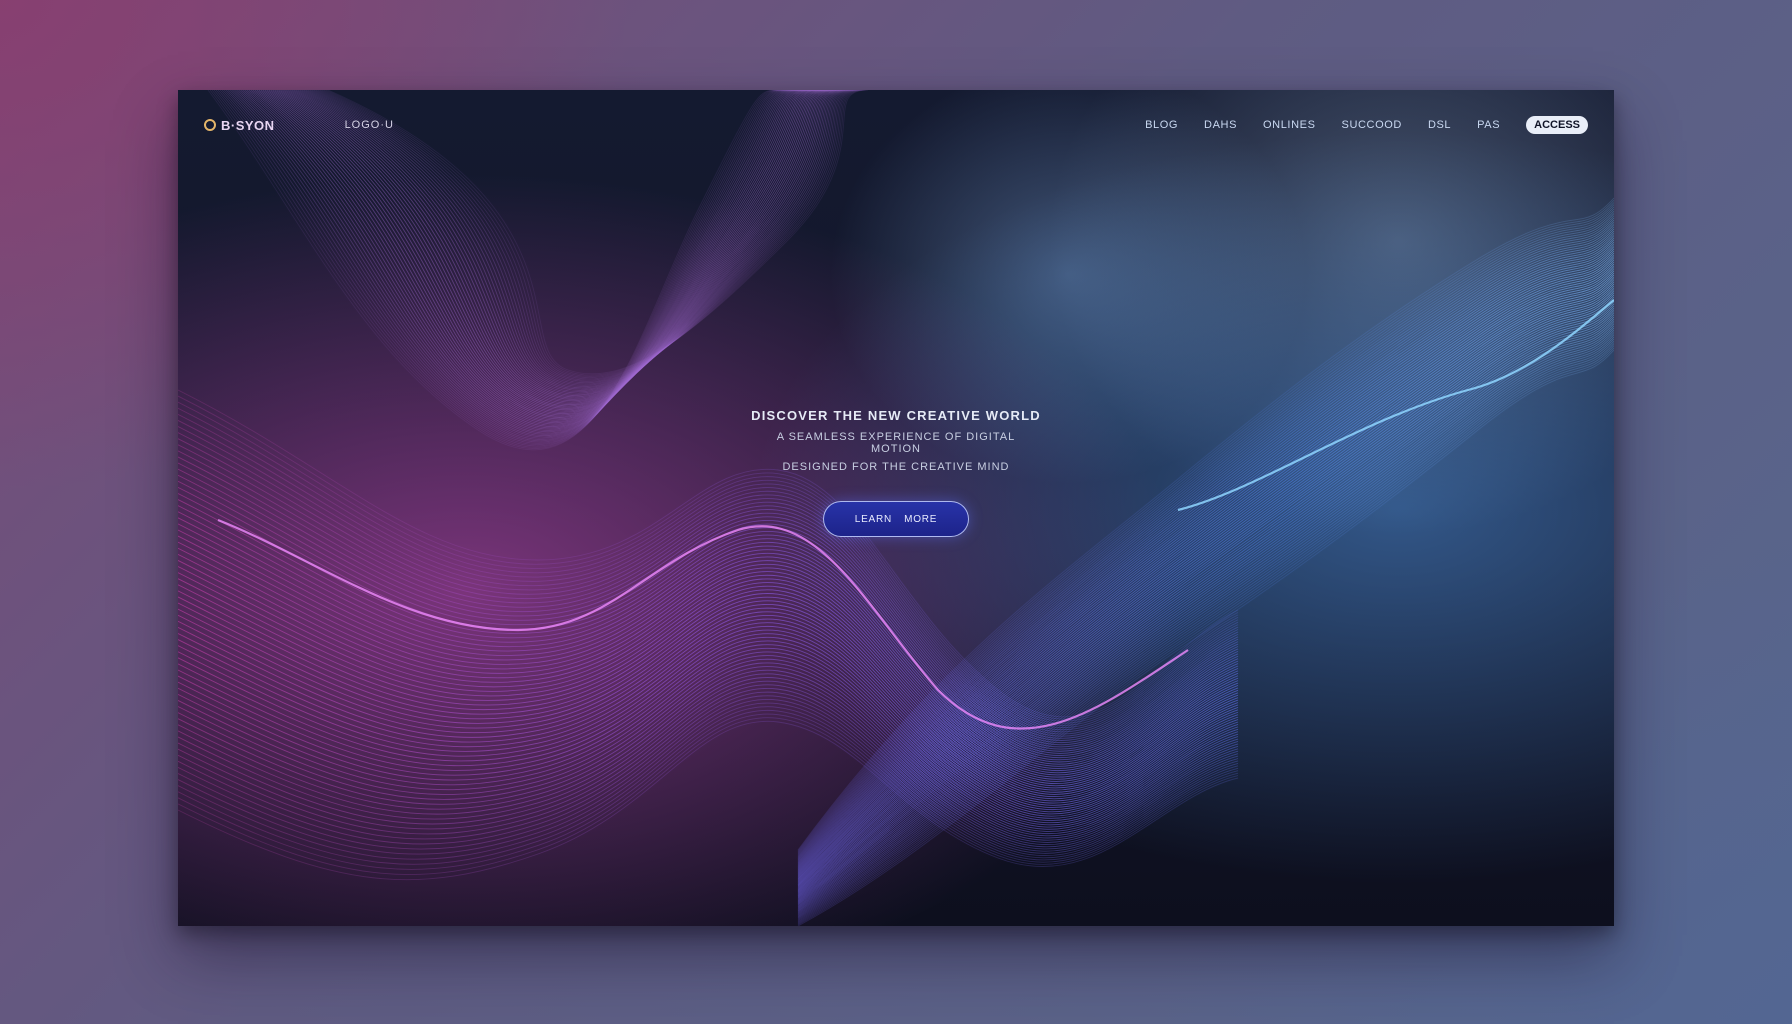 This screenshot has width=1792, height=1024. What do you see at coordinates (1488, 125) in the screenshot?
I see `nav-item-6: PAS` at bounding box center [1488, 125].